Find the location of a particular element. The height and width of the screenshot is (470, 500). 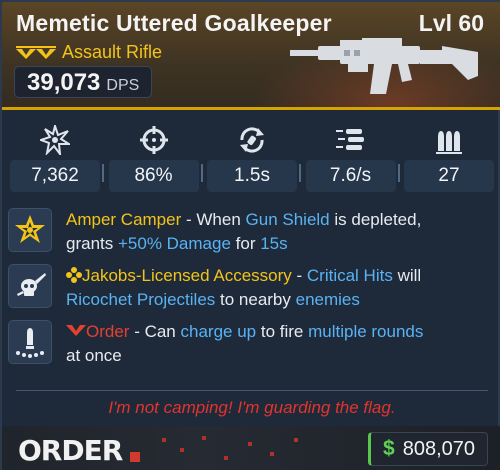

stat-damage: 7,362 is located at coordinates (57, 158).